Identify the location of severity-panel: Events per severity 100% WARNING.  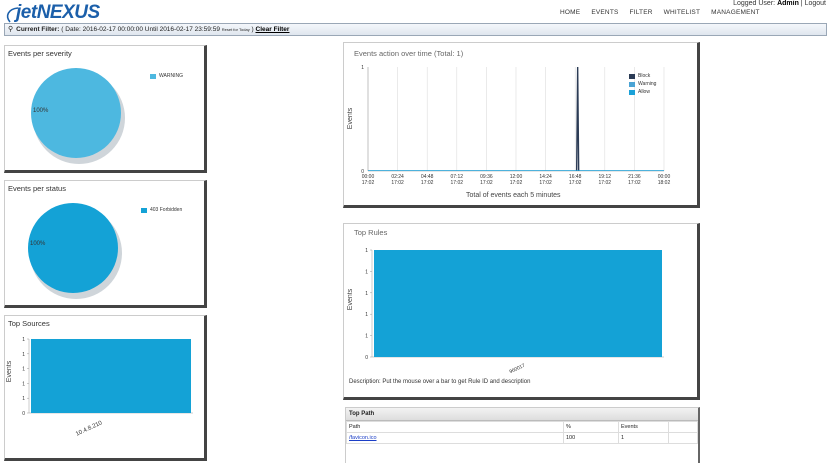
(105, 109).